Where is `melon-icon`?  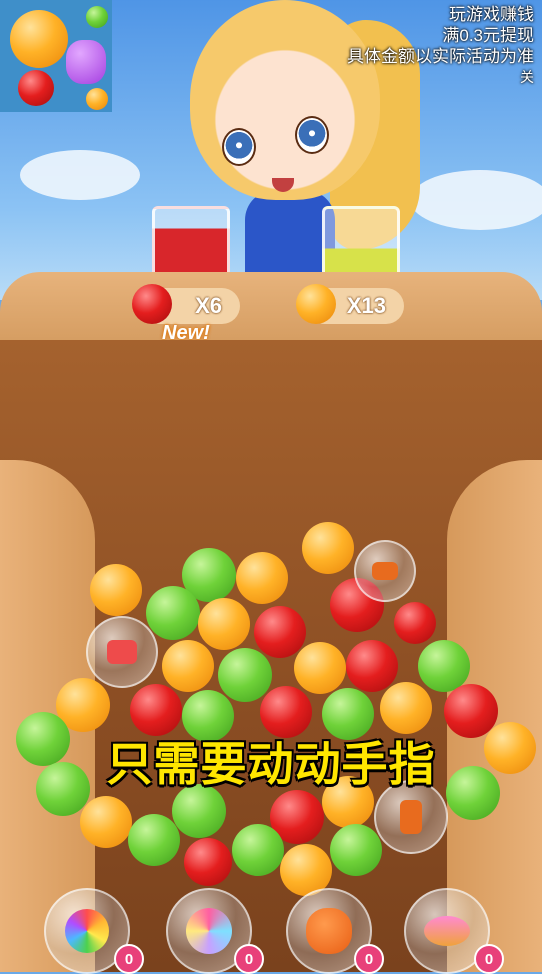 melon-icon is located at coordinates (97, 17).